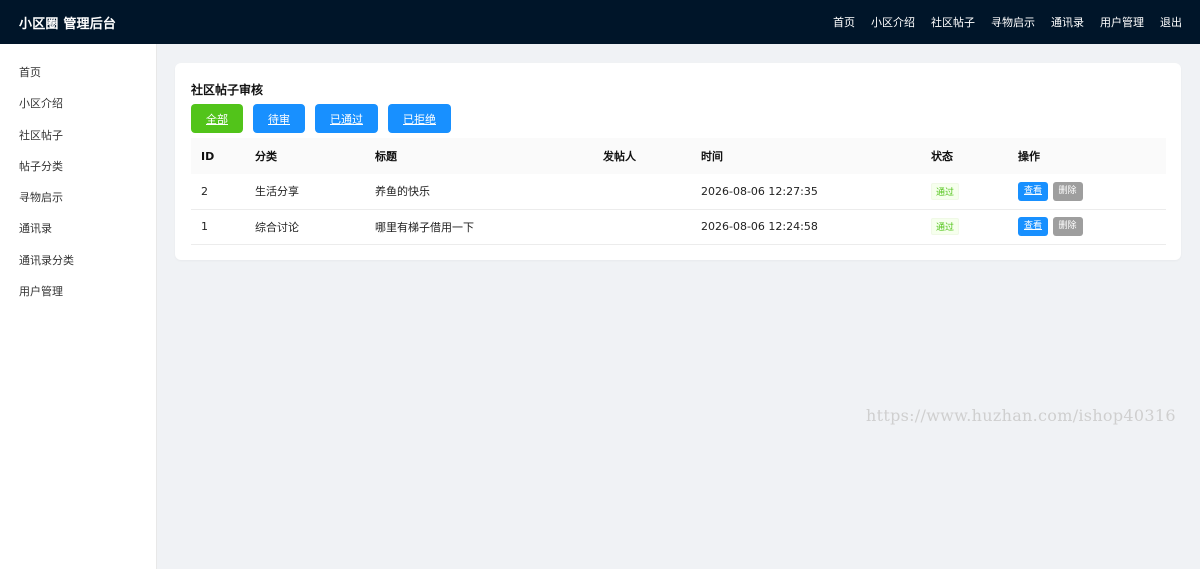  I want to click on cell-time: 2026-08-06 12:27:35, so click(759, 191).